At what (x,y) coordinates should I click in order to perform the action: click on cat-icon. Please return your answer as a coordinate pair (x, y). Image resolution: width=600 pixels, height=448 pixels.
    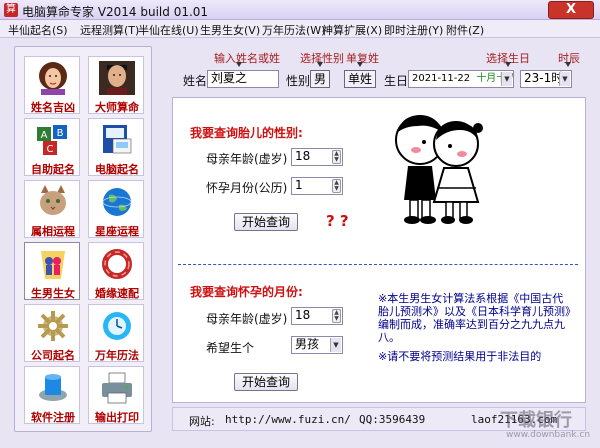
    Looking at the image, I should click on (53, 200).